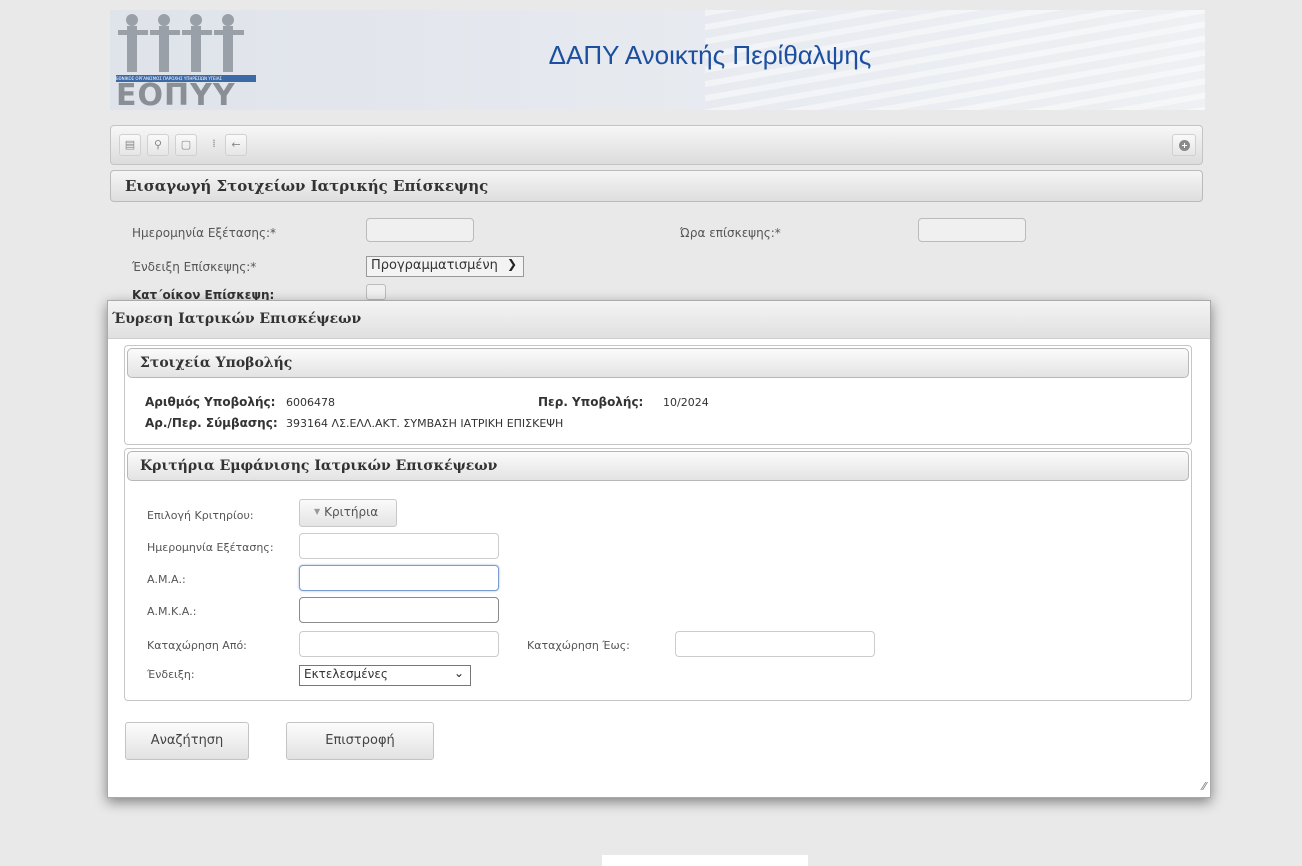 The height and width of the screenshot is (866, 1302). Describe the element at coordinates (399, 644) in the screenshot. I see `entry-from-input` at that location.